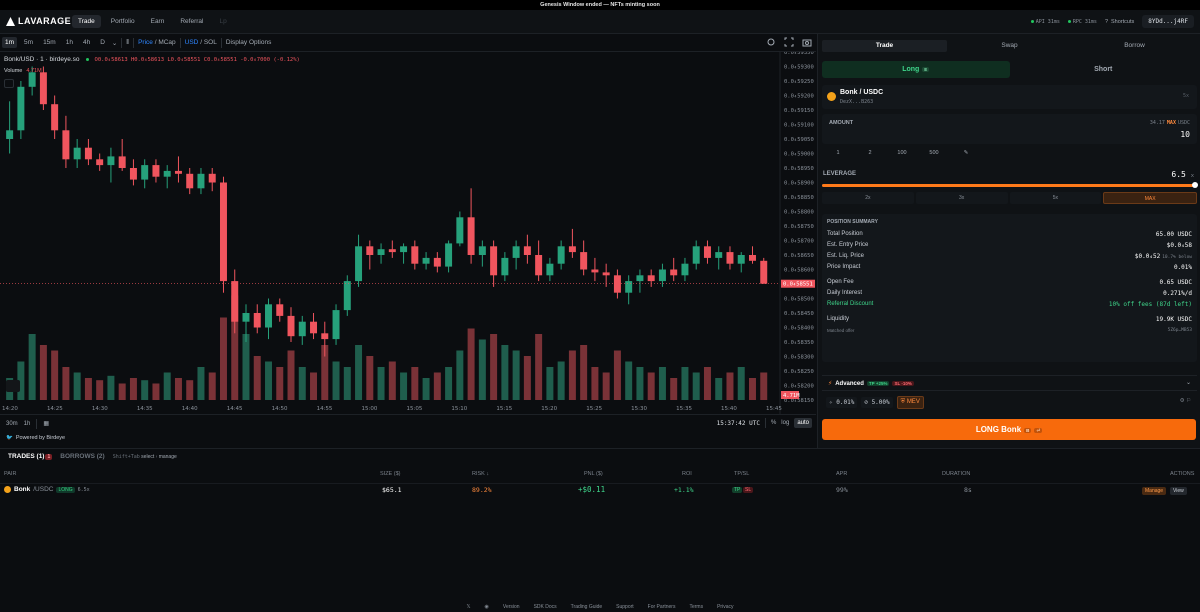  I want to click on market-selector: Bonk / USDC DezX...B263 5x, so click(1009, 97).